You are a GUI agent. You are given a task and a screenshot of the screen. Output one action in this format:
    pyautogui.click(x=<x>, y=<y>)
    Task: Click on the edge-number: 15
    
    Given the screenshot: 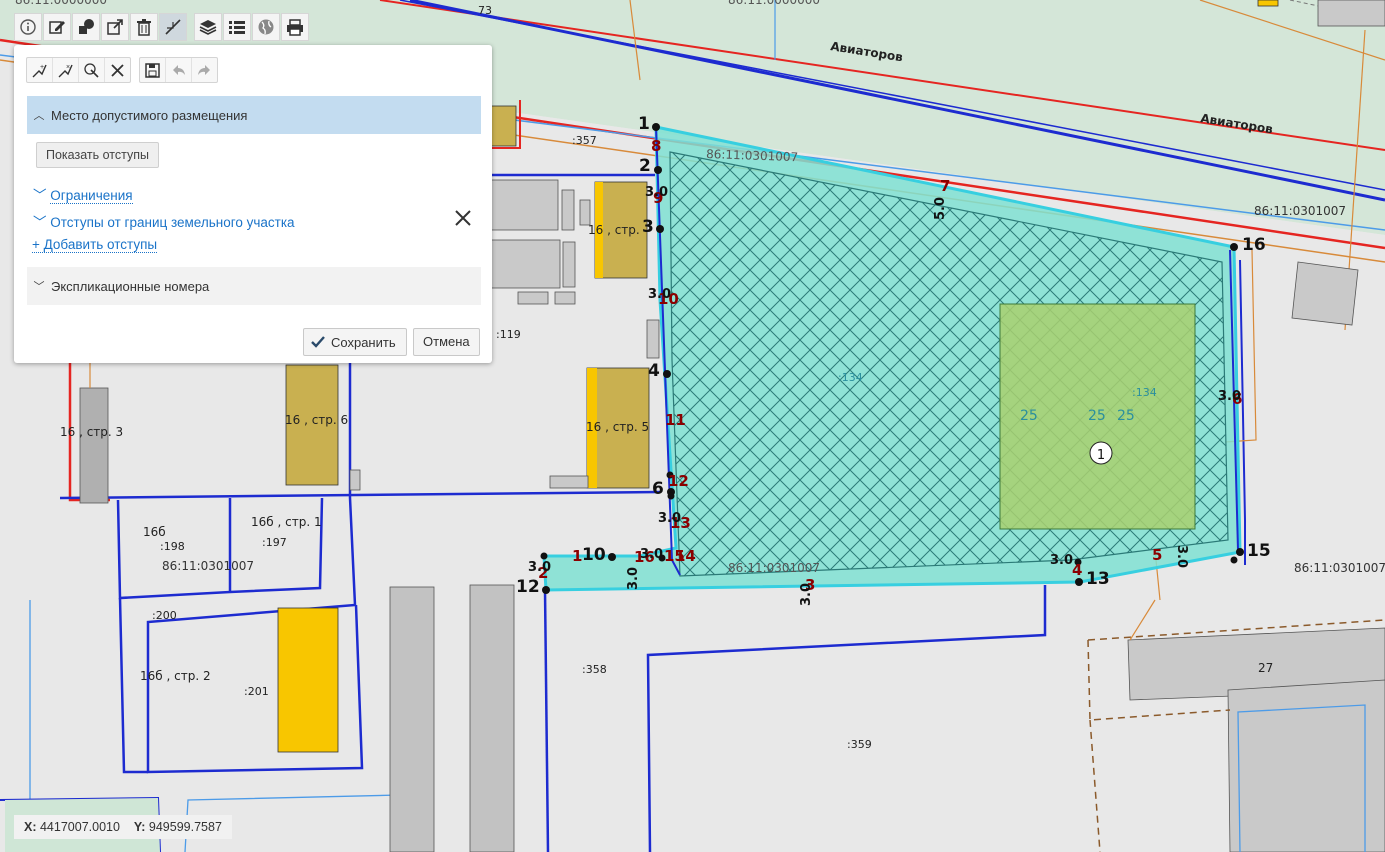 What is the action you would take?
    pyautogui.click(x=674, y=556)
    